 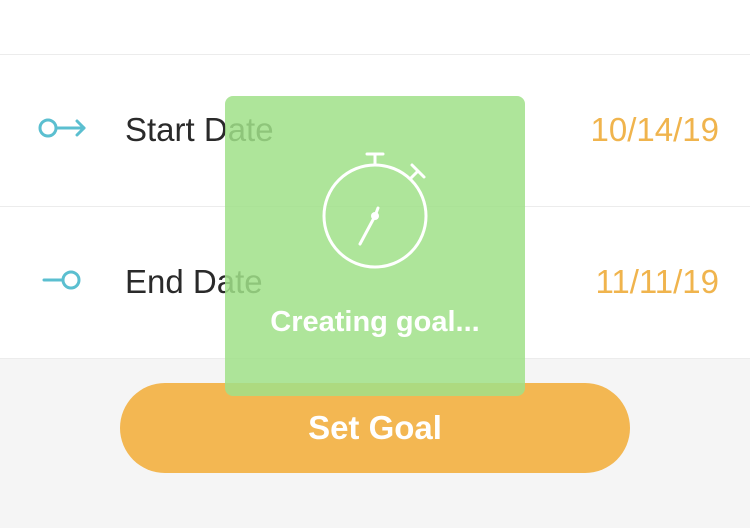 What do you see at coordinates (657, 281) in the screenshot?
I see `end-date-value: 11/11/19` at bounding box center [657, 281].